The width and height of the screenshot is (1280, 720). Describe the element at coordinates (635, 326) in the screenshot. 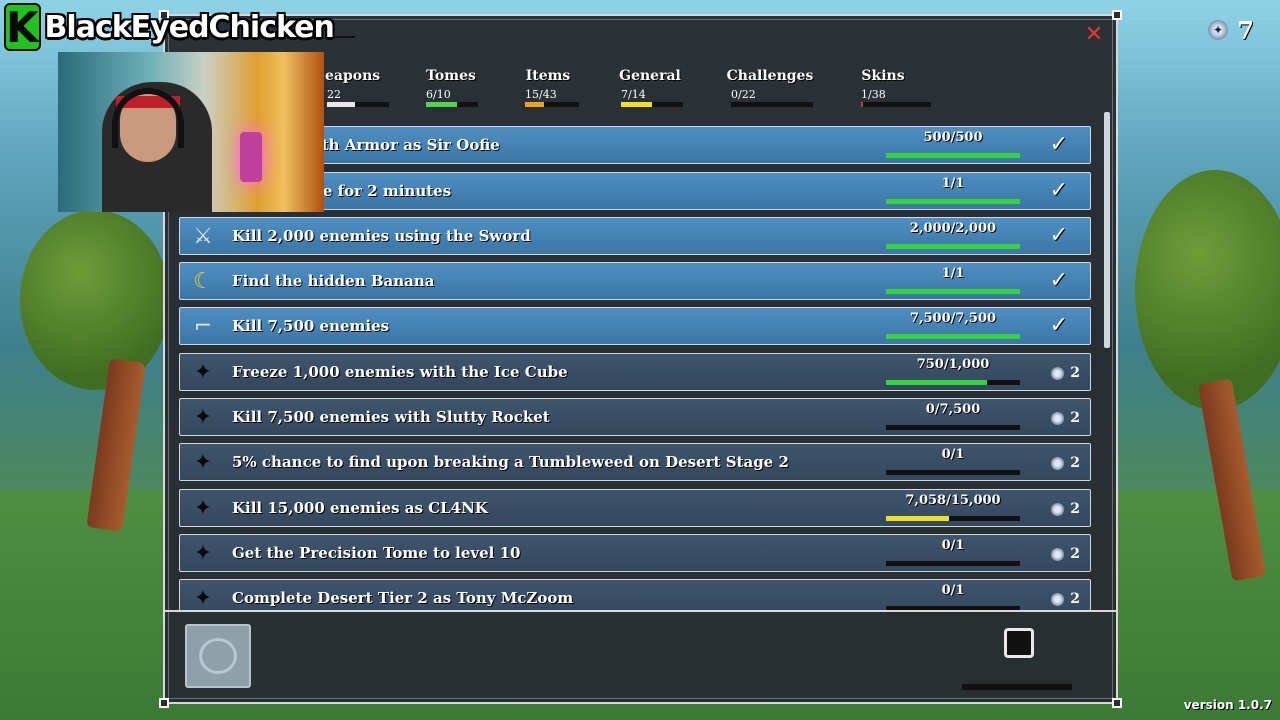

I see `quest-row: ⌐ Kill 7,500 enemies 7,500/7,500 ✓` at that location.